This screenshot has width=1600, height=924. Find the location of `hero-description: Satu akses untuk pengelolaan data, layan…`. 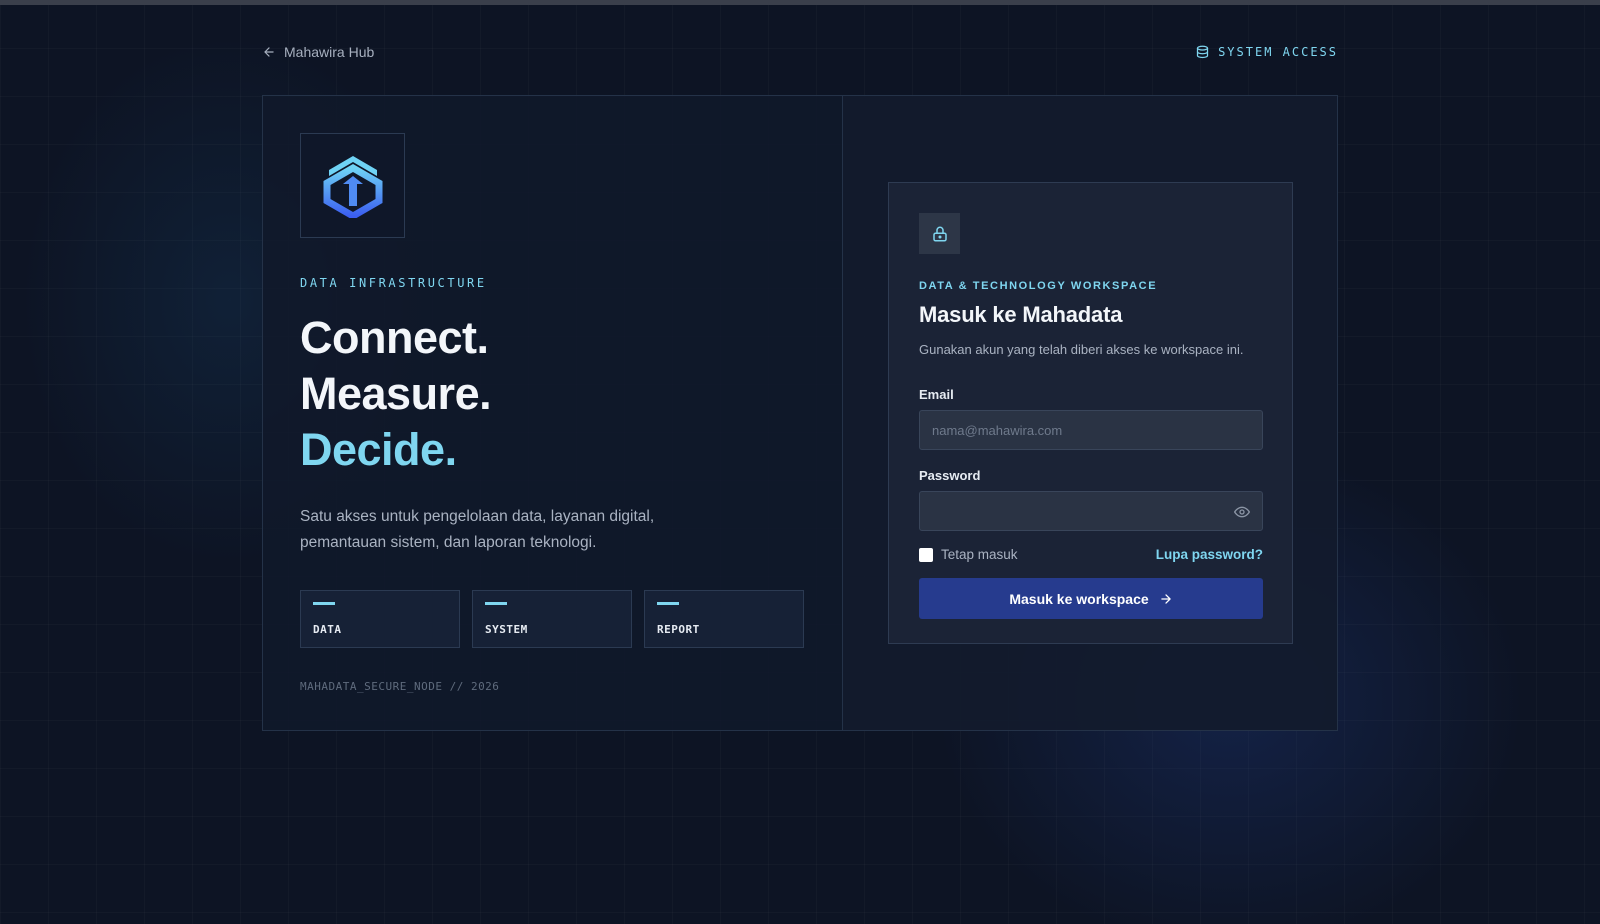

hero-description: Satu akses untuk pengelolaan data, layan… is located at coordinates (477, 529).